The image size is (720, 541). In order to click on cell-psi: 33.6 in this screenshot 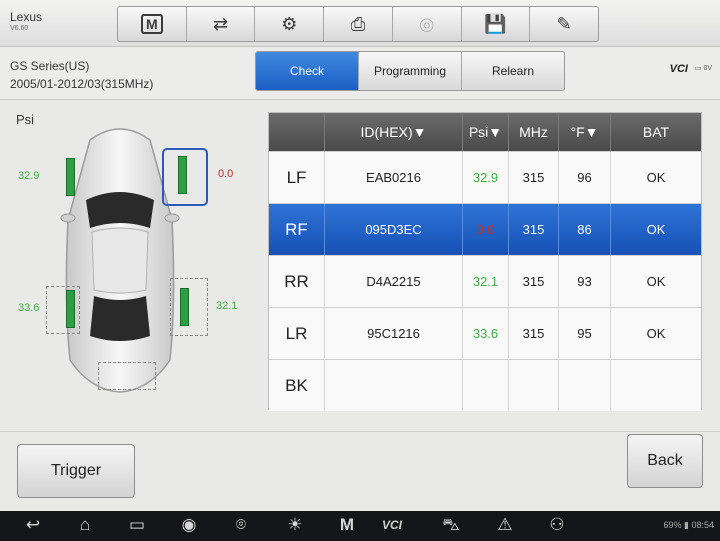, I will do `click(486, 333)`.